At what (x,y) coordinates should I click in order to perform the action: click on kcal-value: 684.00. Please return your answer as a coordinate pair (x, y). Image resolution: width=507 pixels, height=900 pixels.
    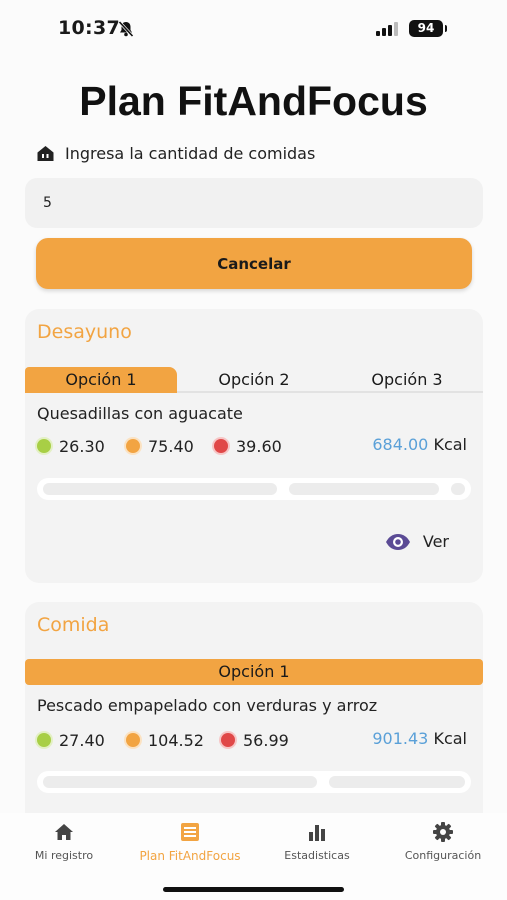
    Looking at the image, I should click on (400, 444).